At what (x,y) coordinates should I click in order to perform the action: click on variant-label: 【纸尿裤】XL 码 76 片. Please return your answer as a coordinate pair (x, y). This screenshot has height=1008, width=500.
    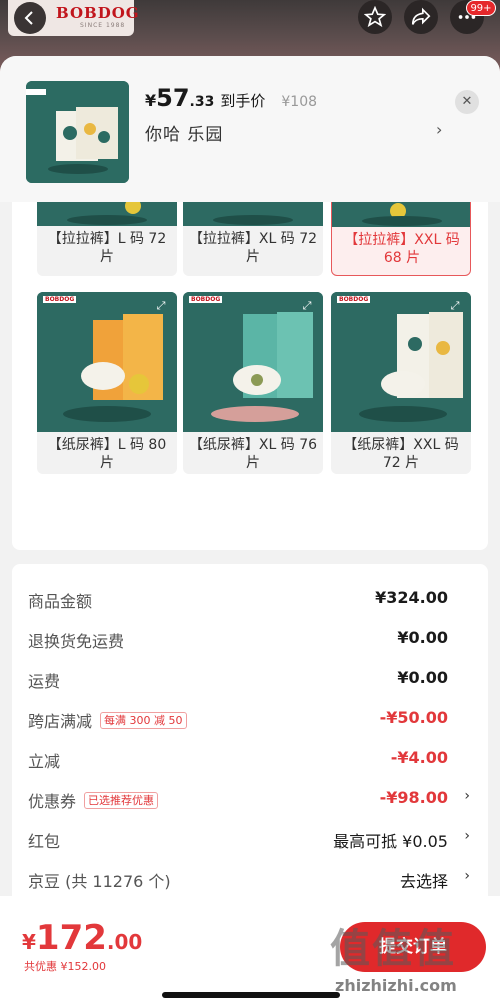
    Looking at the image, I should click on (253, 454).